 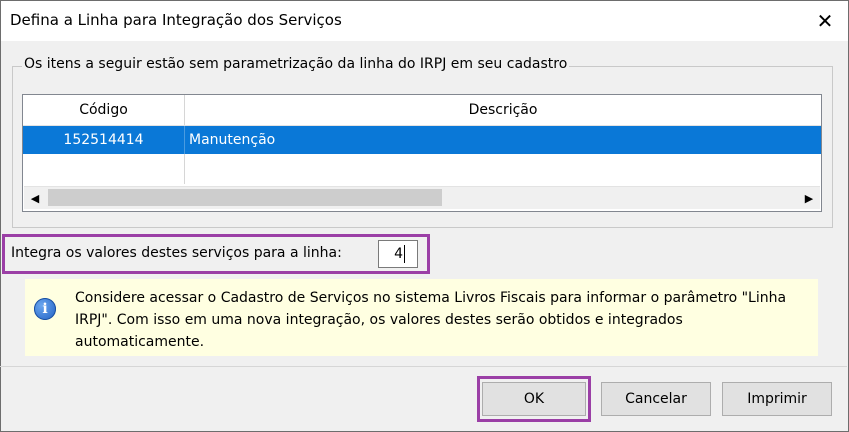 I want to click on grid-header: Código Descrição, so click(x=422, y=110).